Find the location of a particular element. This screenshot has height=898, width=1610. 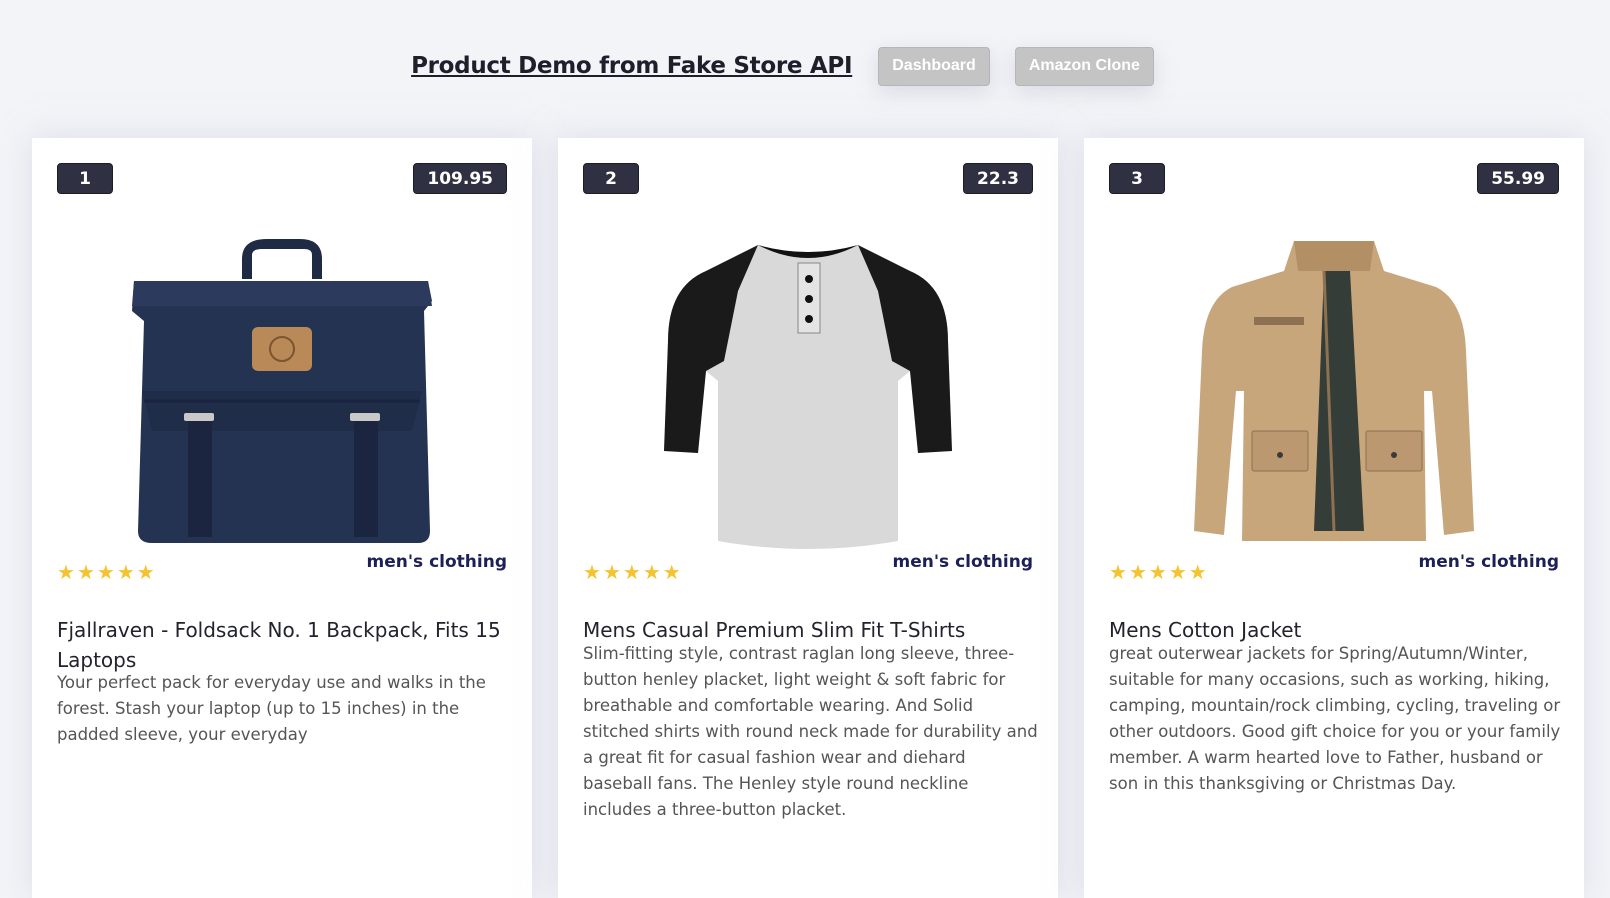

product-price-badge: 109.95 is located at coordinates (460, 178).